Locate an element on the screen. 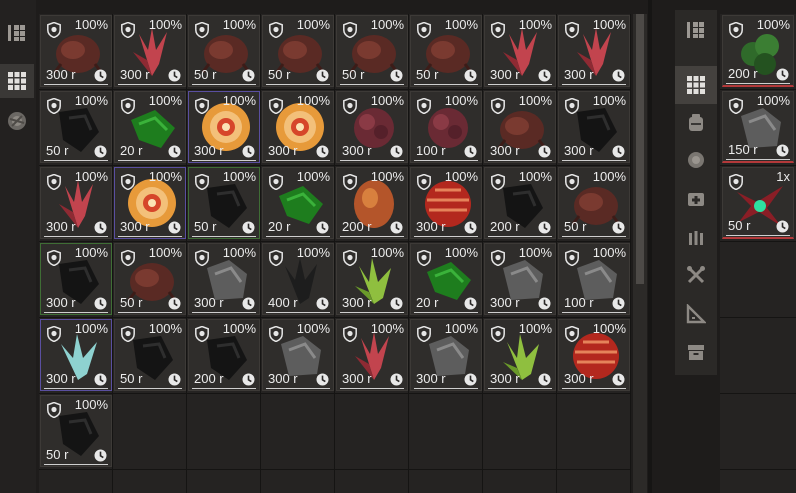 Image resolution: width=796 pixels, height=493 pixels. backpack-tab is located at coordinates (696, 123).